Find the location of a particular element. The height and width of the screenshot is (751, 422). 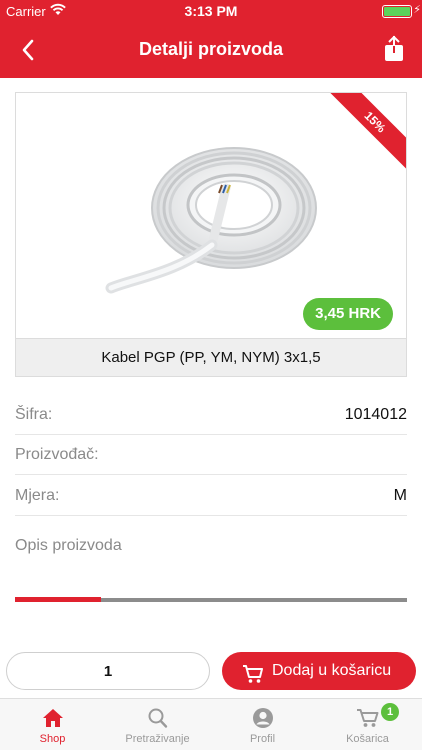

detail-label: Proizvođač: is located at coordinates (57, 454).